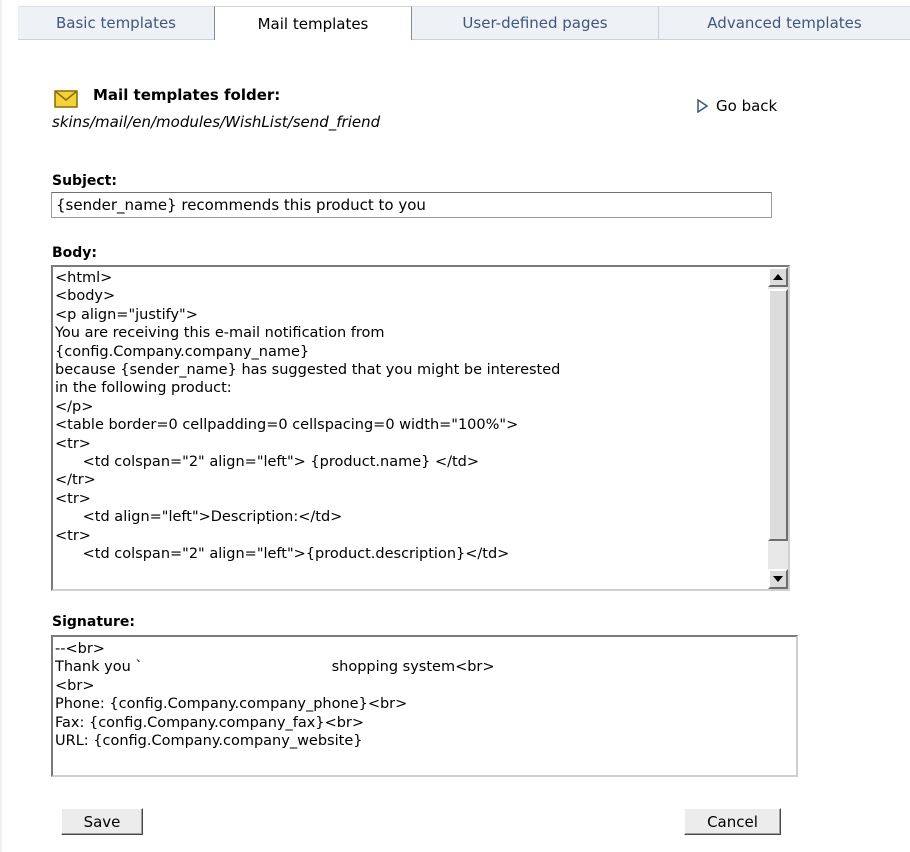 This screenshot has height=852, width=910. I want to click on tab-advanced-templates: Advanced templates, so click(784, 23).